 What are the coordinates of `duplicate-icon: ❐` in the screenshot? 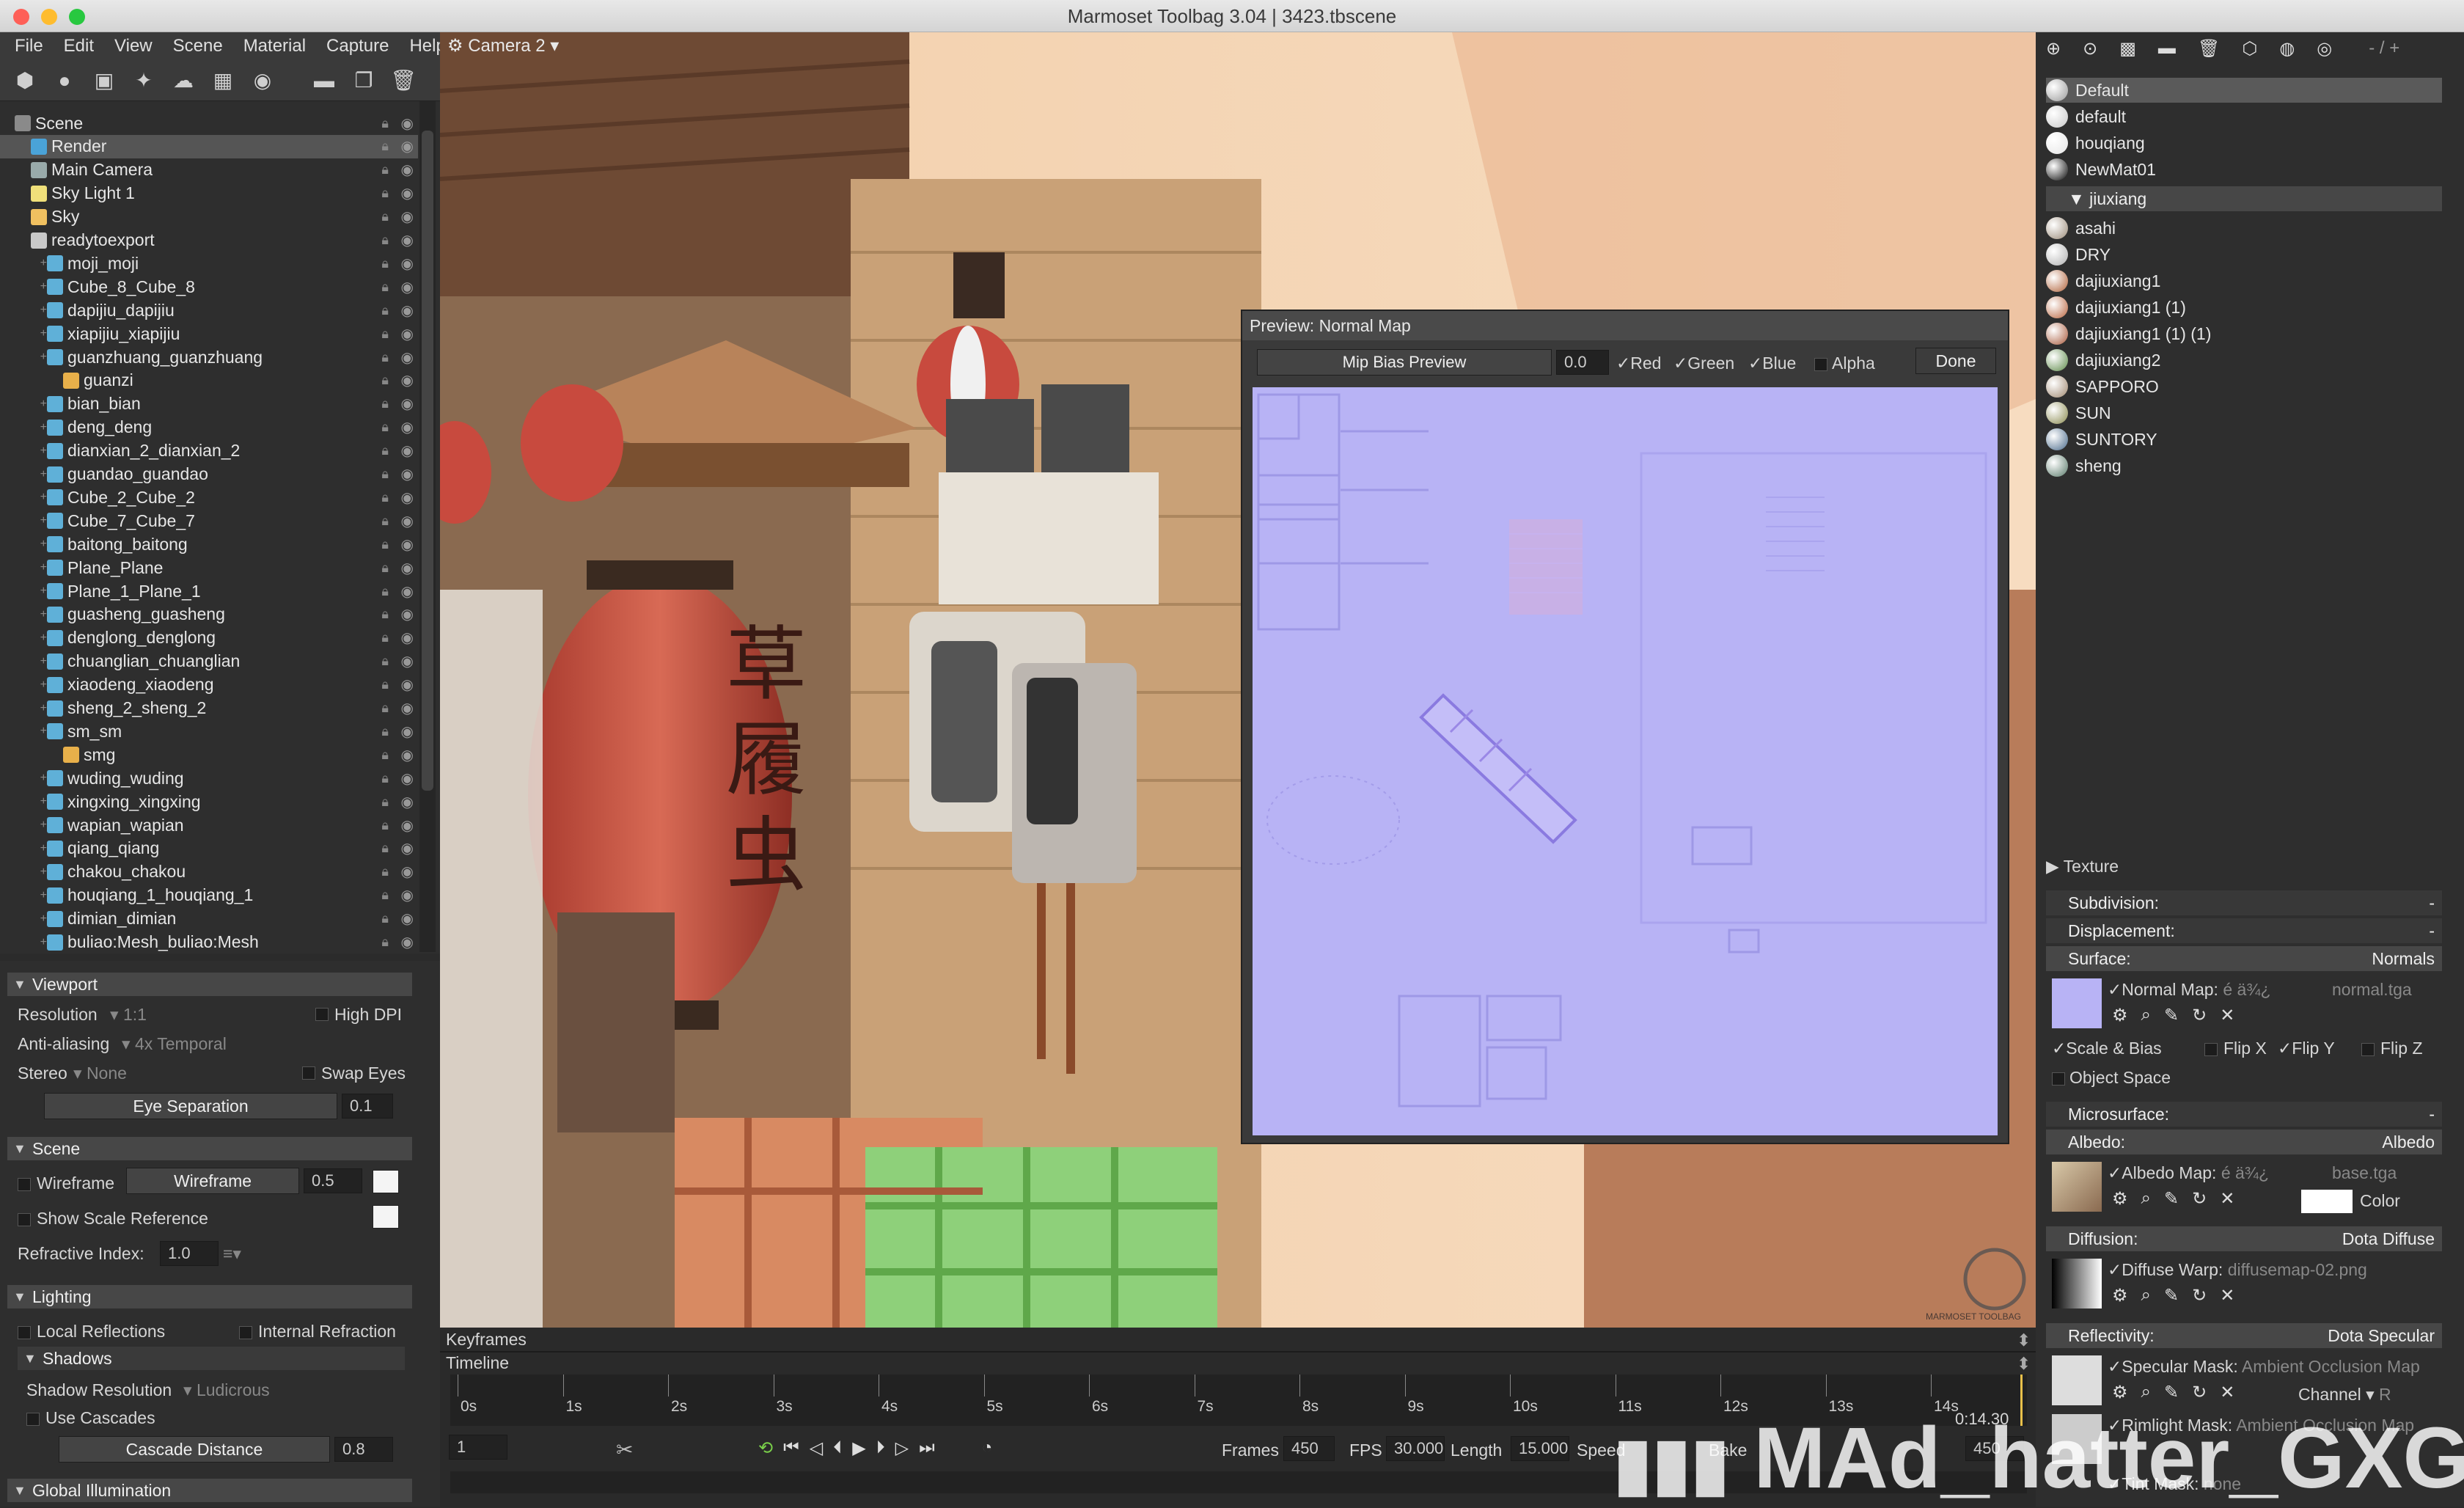 It's located at (363, 80).